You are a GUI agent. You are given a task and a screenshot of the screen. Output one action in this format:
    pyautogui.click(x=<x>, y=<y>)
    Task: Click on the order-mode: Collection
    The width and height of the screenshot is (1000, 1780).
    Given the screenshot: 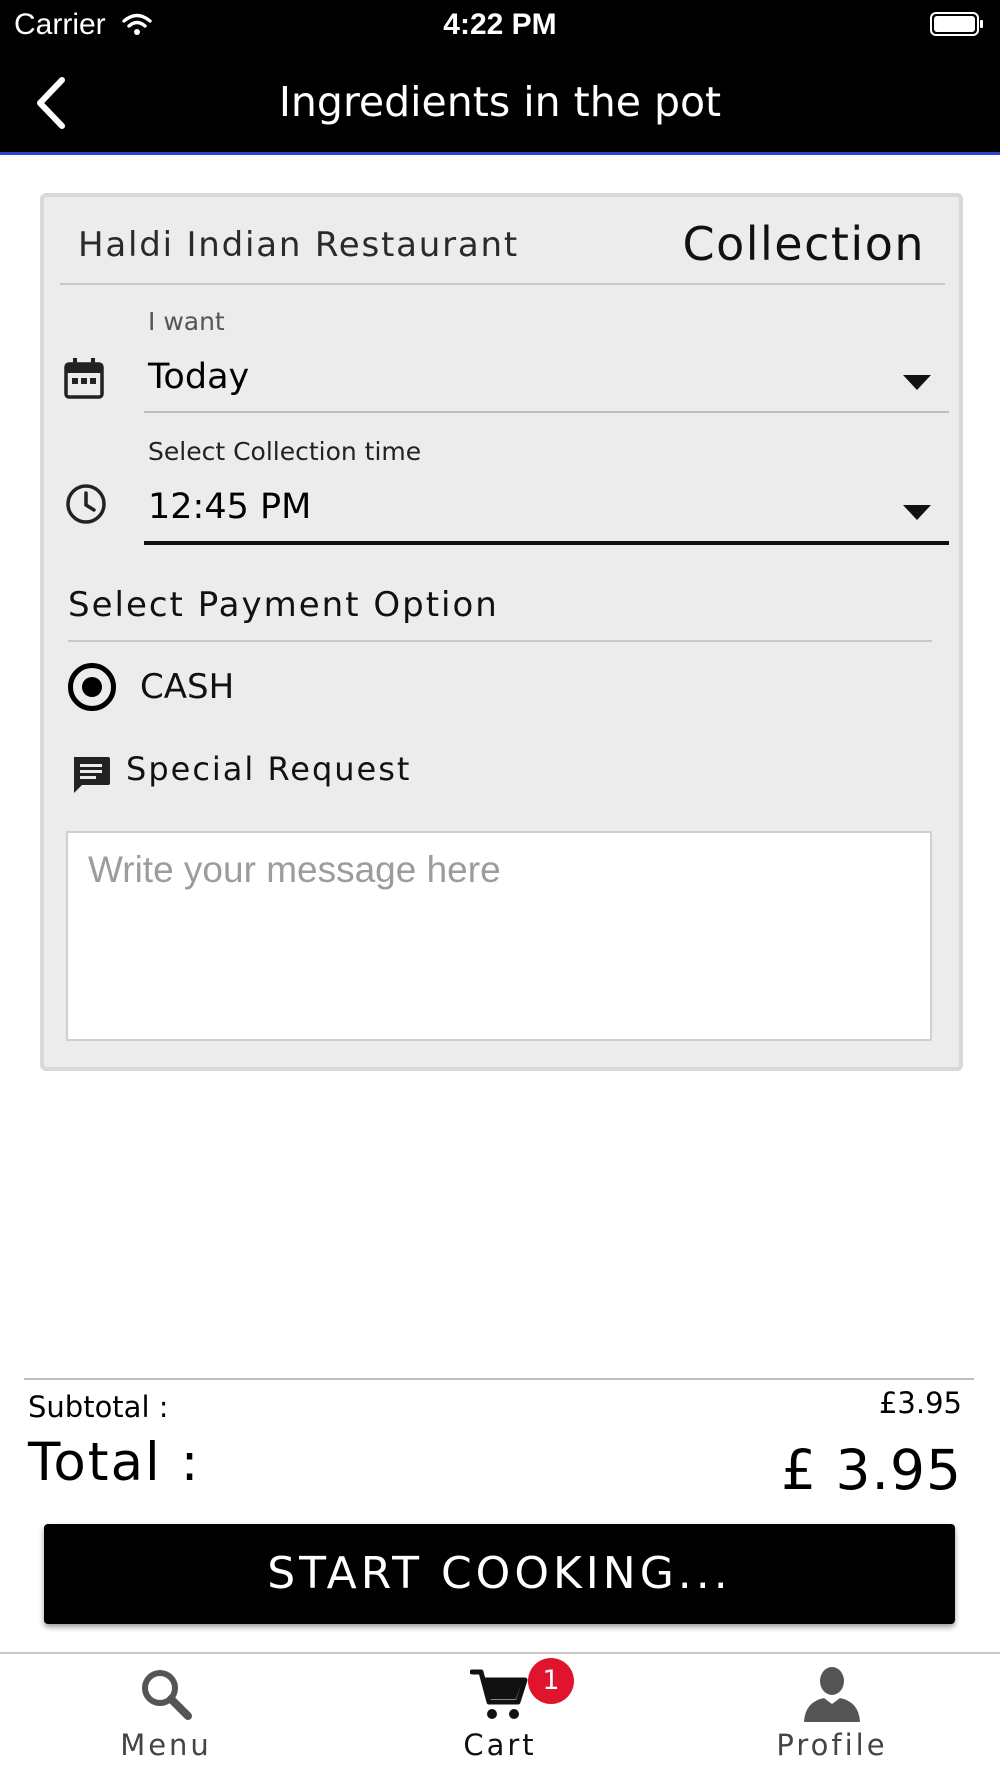 What is the action you would take?
    pyautogui.click(x=803, y=244)
    